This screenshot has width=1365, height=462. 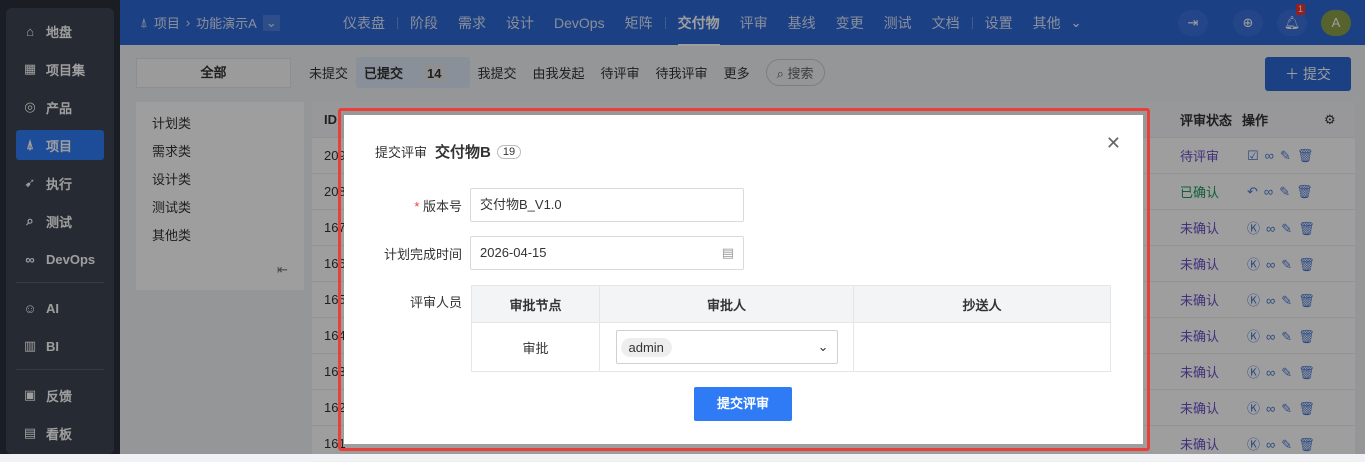 I want to click on reviewers-table: 审批节点 审批人 抄送人 审批 admin ⌄, so click(x=791, y=328).